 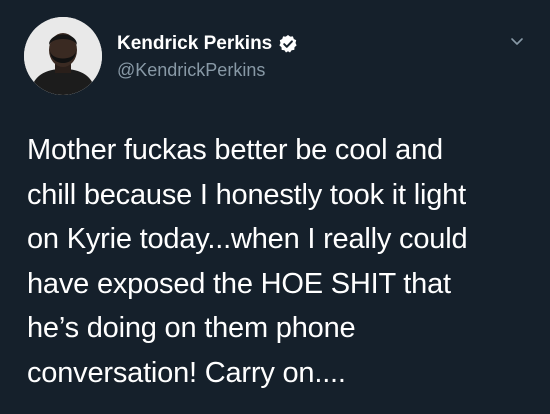 I want to click on author-name-row: Kendrick Perkins, so click(x=207, y=44).